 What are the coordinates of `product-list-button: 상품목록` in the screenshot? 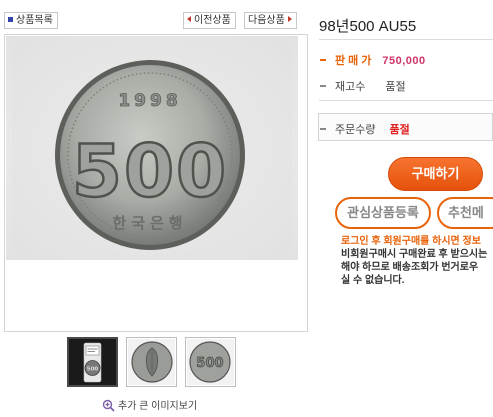 It's located at (31, 20).